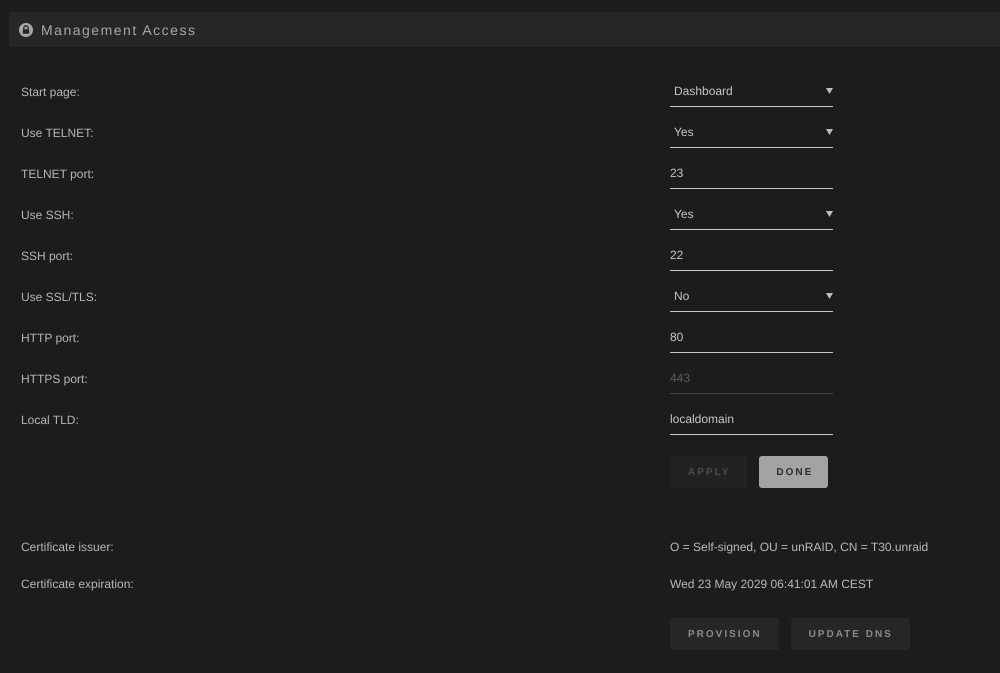  What do you see at coordinates (751, 419) in the screenshot?
I see `input-field: localdomain` at bounding box center [751, 419].